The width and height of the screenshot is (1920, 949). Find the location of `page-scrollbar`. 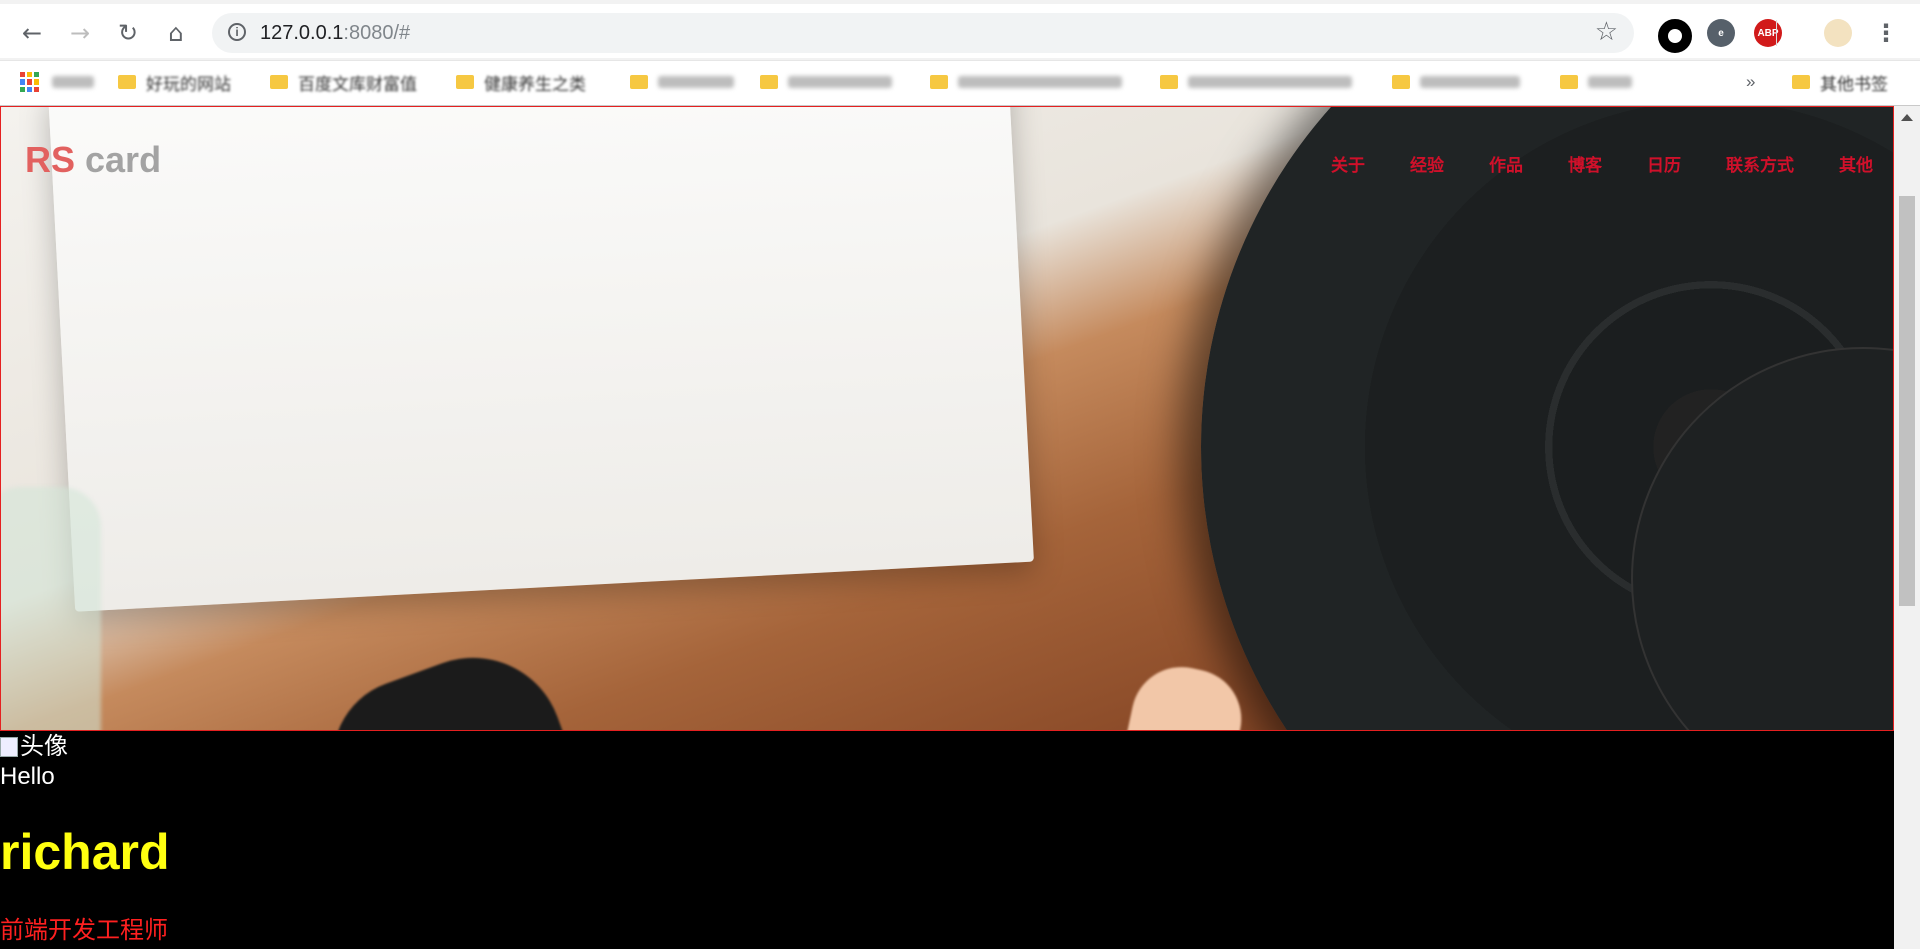

page-scrollbar is located at coordinates (1907, 527).